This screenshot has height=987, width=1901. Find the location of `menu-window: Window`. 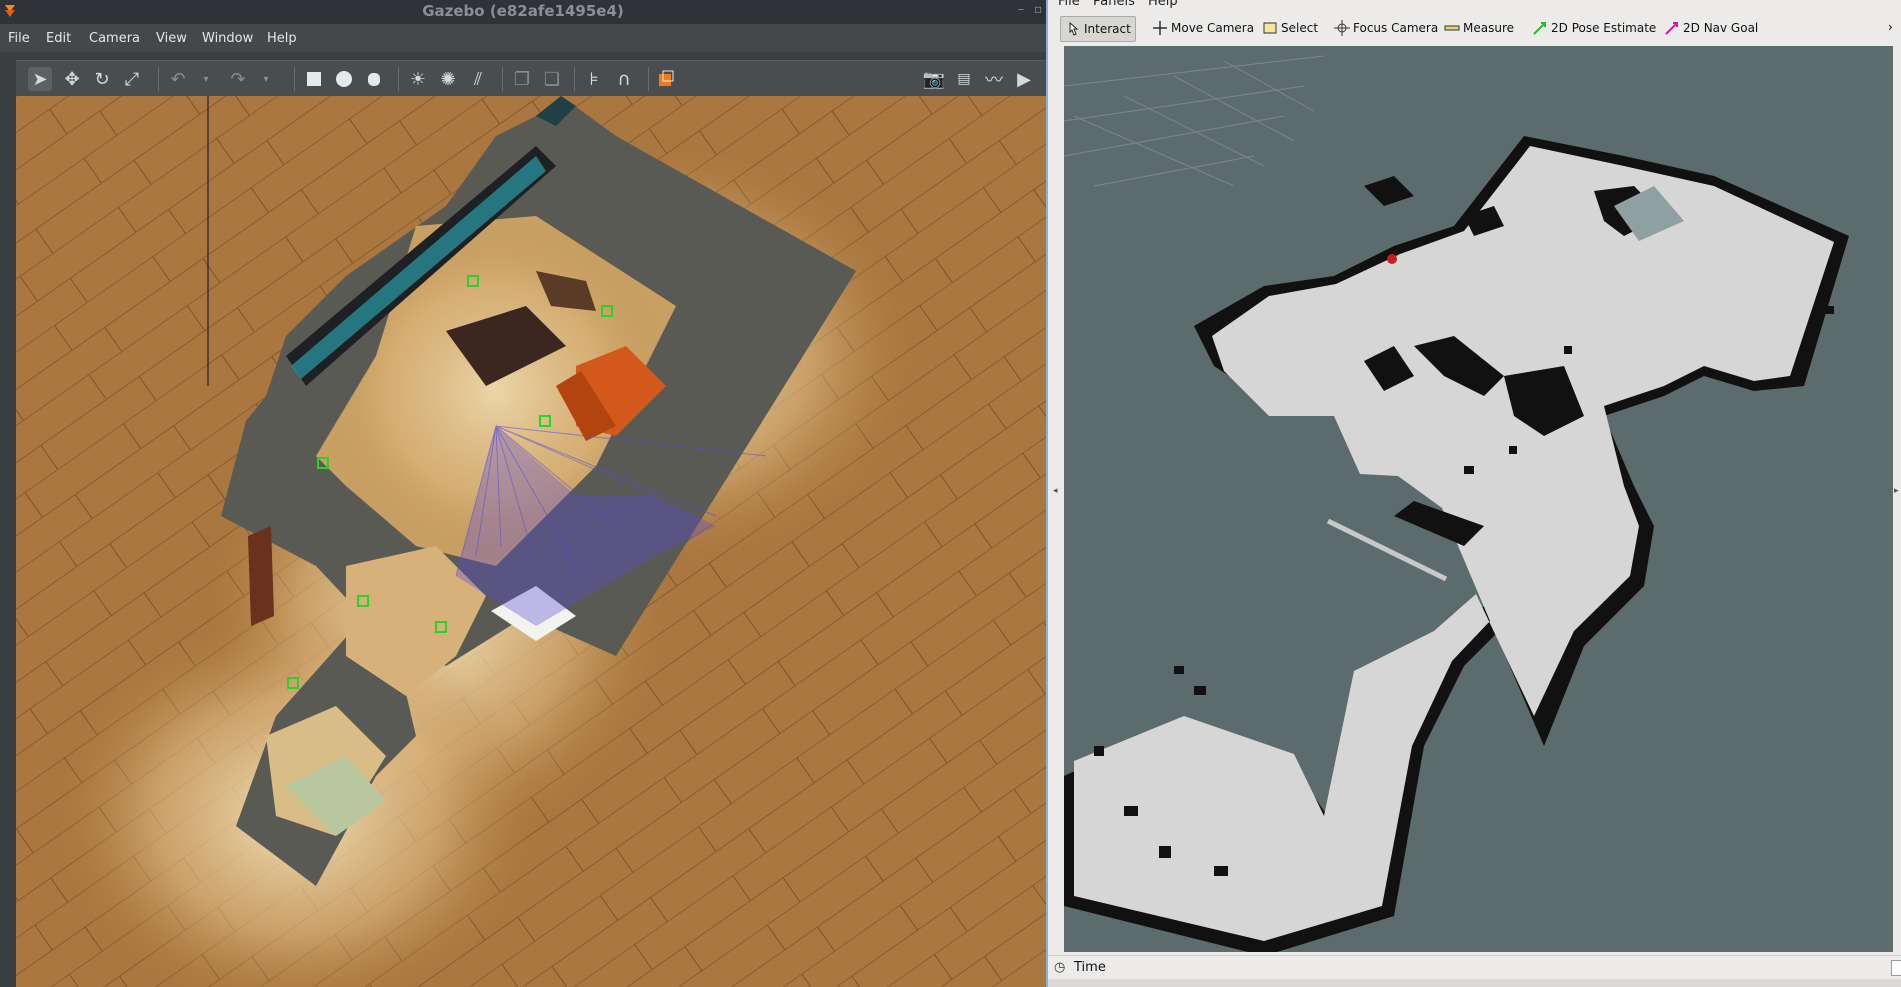

menu-window: Window is located at coordinates (227, 38).